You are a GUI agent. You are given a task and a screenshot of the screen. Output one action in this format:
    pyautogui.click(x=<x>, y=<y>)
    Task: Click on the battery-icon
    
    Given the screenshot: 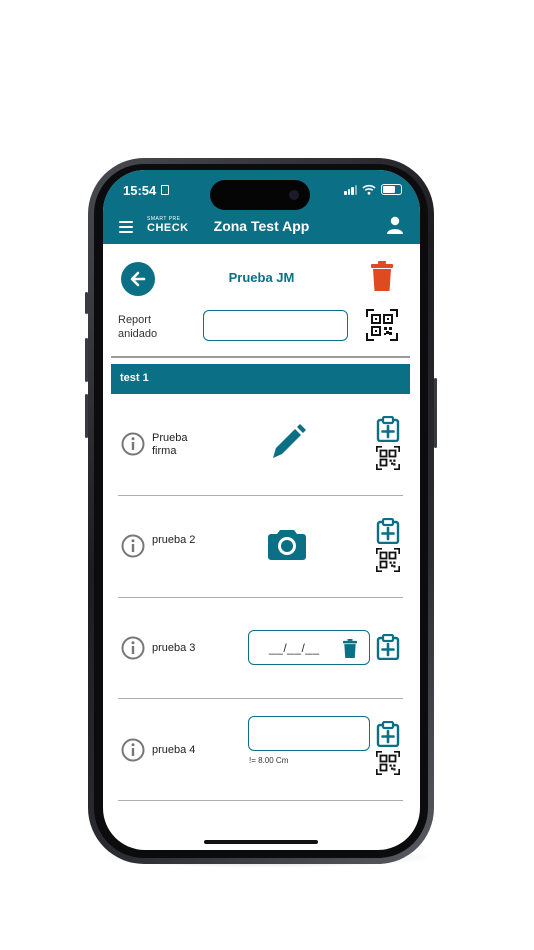 What is the action you would take?
    pyautogui.click(x=391, y=189)
    